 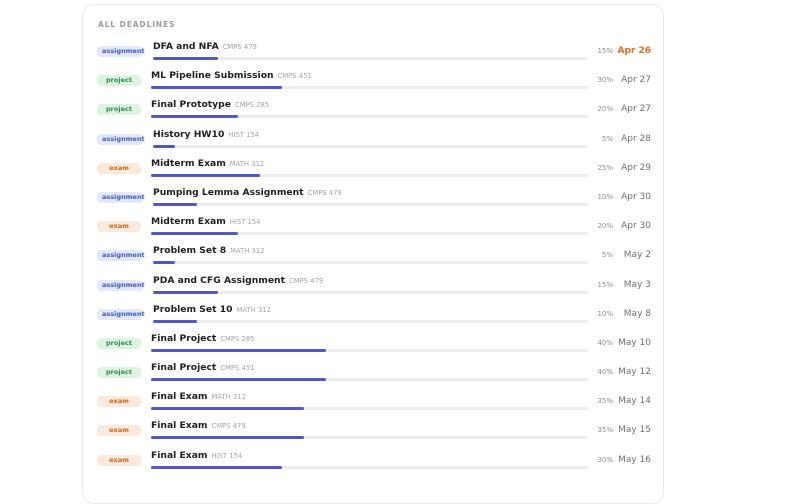 I want to click on deadline-title: Final Prototype CMPS 285, so click(x=210, y=104).